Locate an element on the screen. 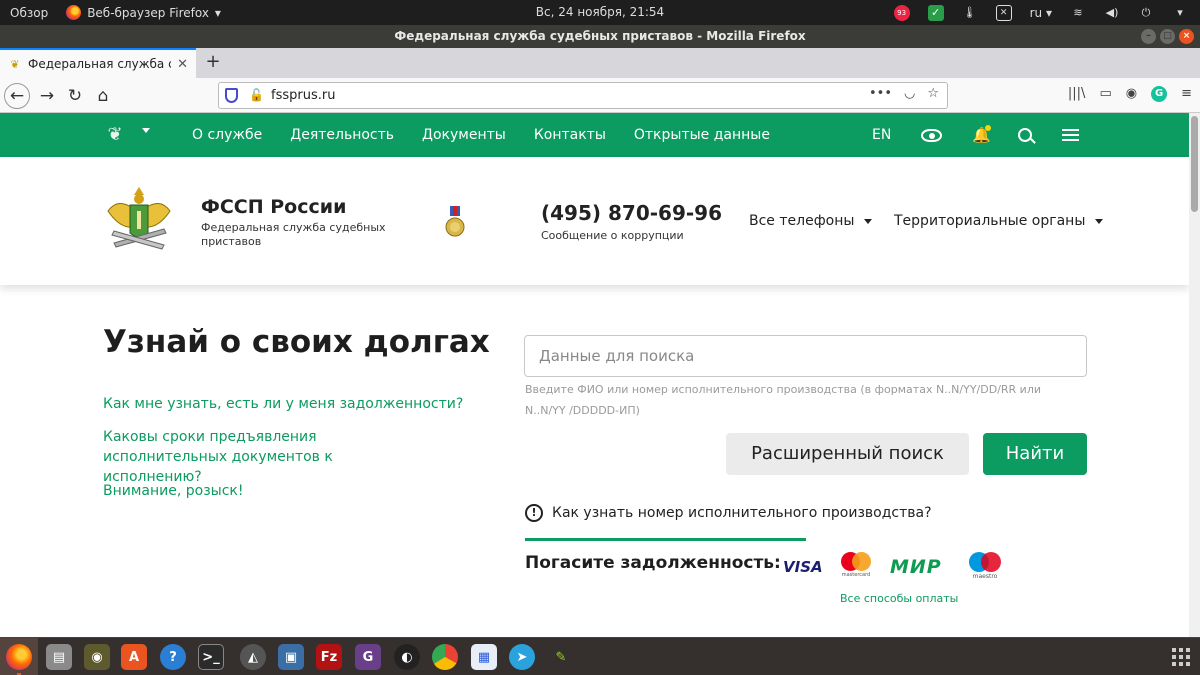 The image size is (1200, 675). new-tab-button: + is located at coordinates (213, 62).